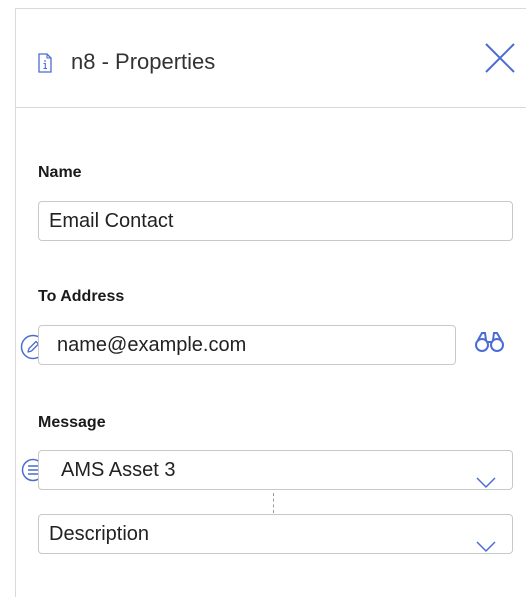 The width and height of the screenshot is (526, 597). What do you see at coordinates (247, 345) in the screenshot?
I see `to-address-input: name@example.com` at bounding box center [247, 345].